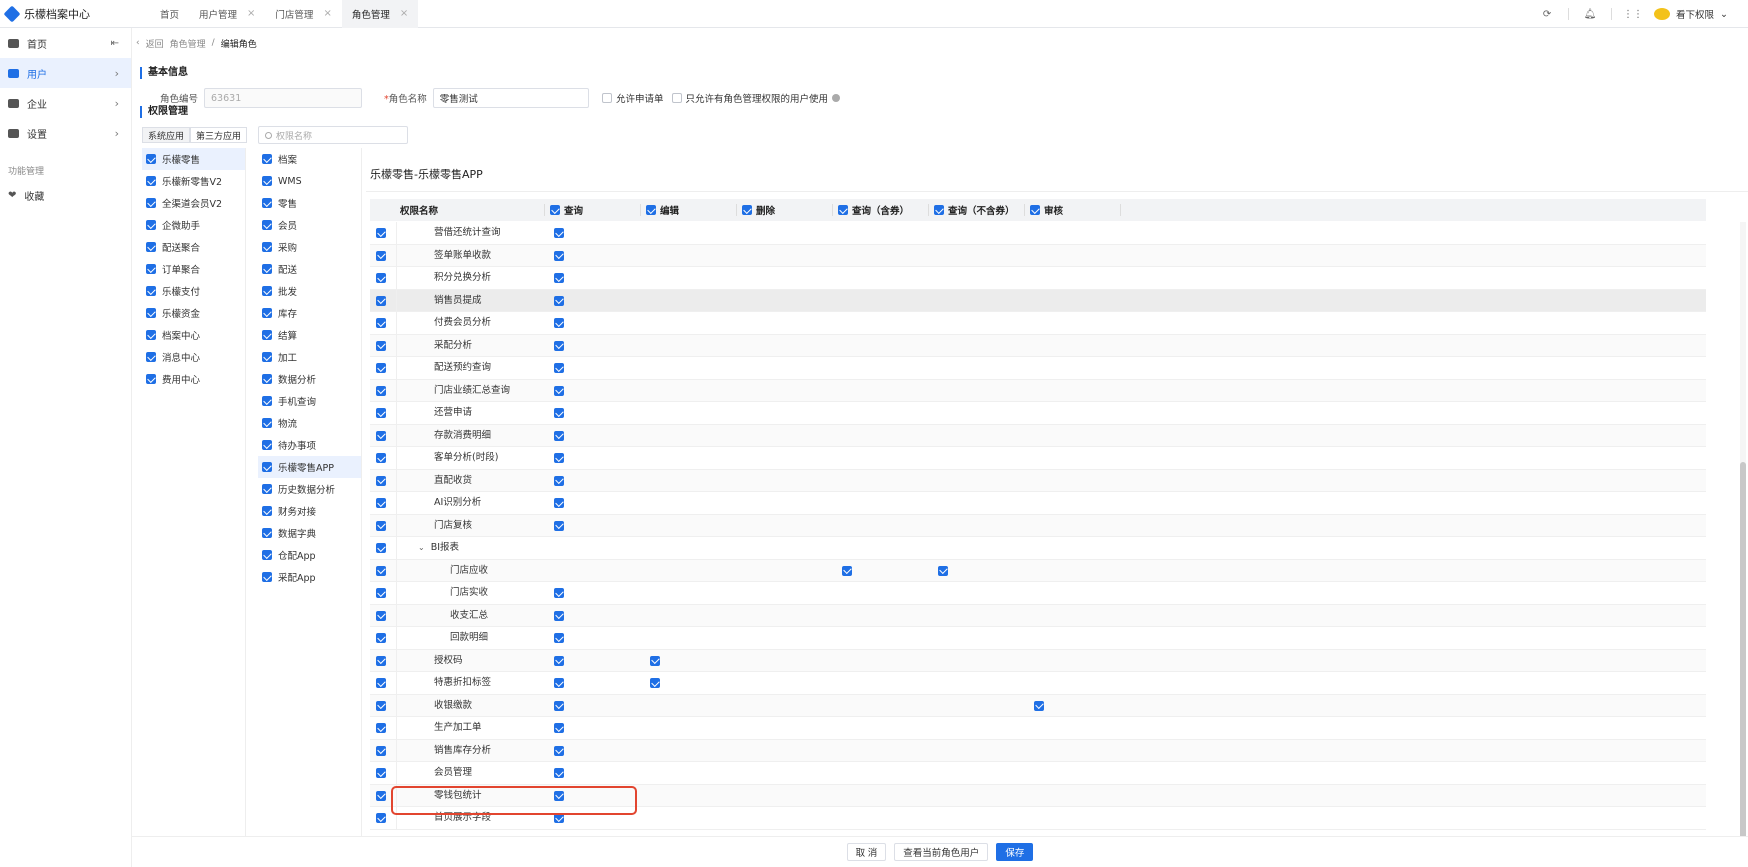  Describe the element at coordinates (941, 852) in the screenshot. I see `view-role-users-button: 查看当前角色用户` at that location.